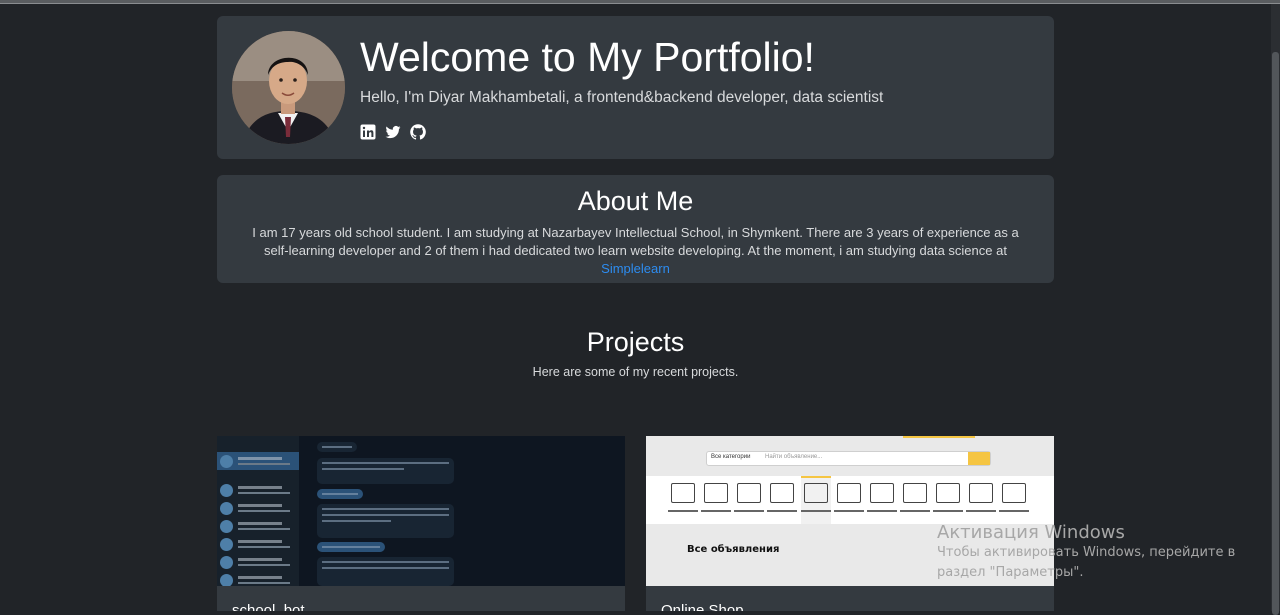 The width and height of the screenshot is (1280, 615). What do you see at coordinates (418, 132) in the screenshot?
I see `github-icon` at bounding box center [418, 132].